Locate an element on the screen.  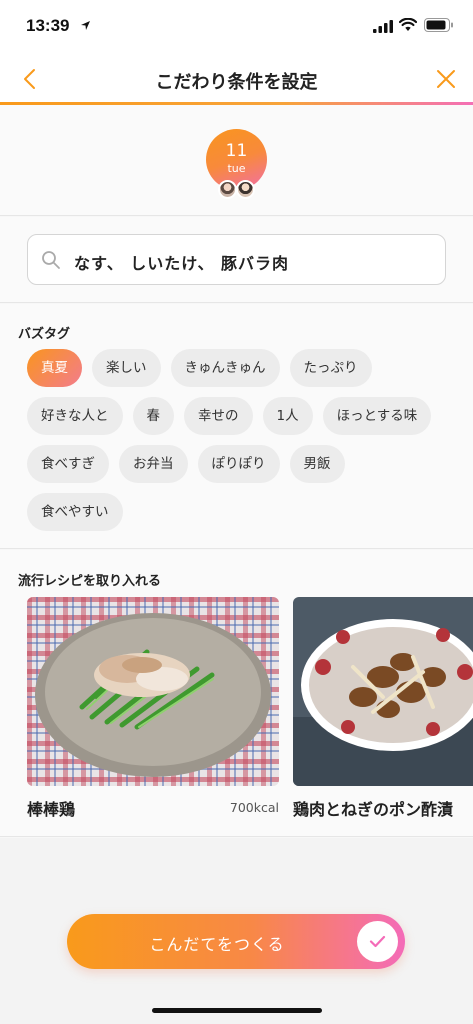
recipe-name: 棒棒鶏 is located at coordinates (51, 809).